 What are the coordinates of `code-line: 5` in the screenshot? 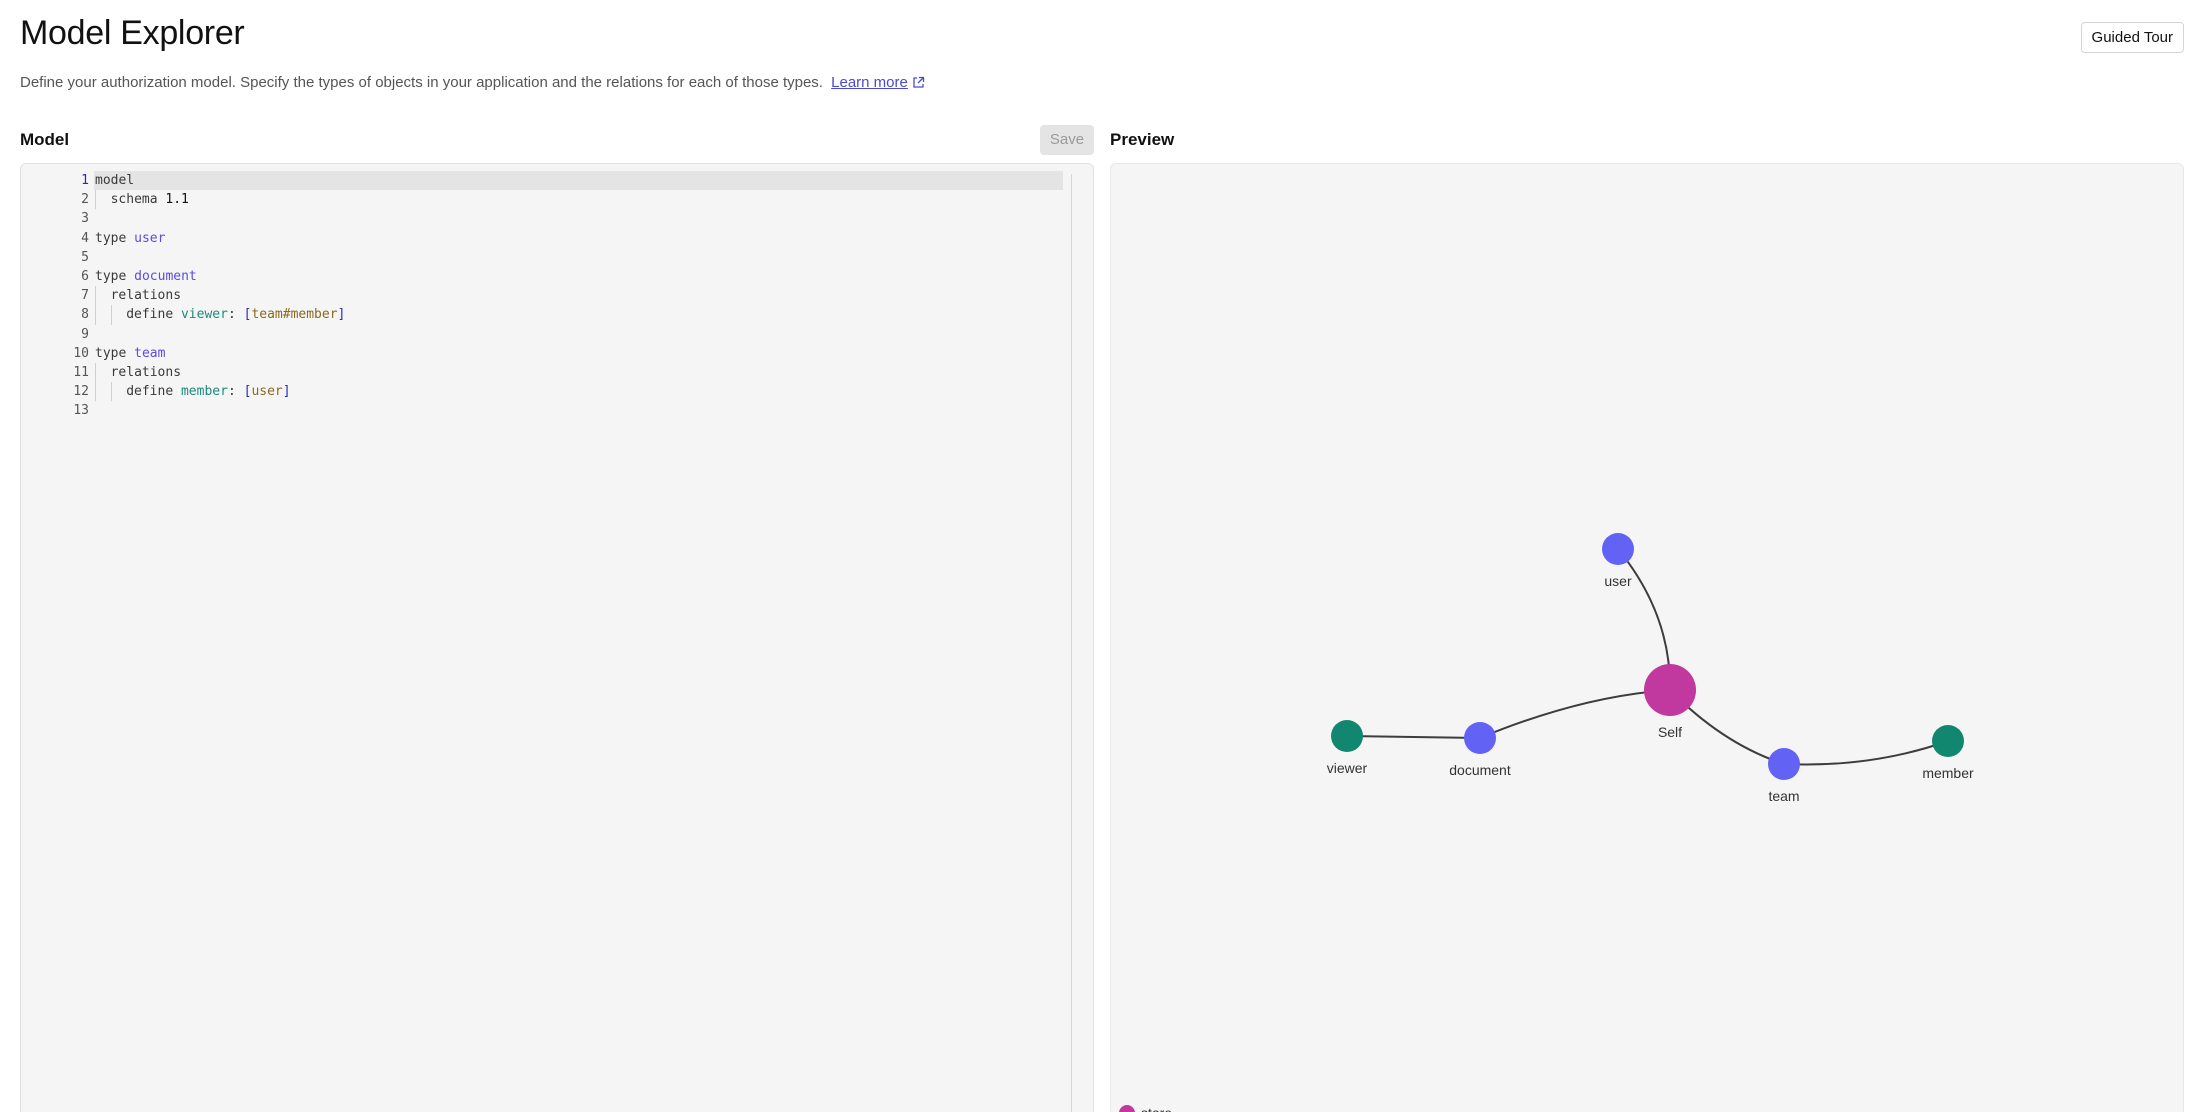 It's located at (85, 257).